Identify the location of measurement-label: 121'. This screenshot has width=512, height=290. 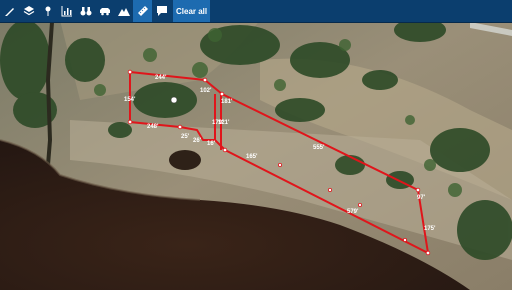
(224, 123).